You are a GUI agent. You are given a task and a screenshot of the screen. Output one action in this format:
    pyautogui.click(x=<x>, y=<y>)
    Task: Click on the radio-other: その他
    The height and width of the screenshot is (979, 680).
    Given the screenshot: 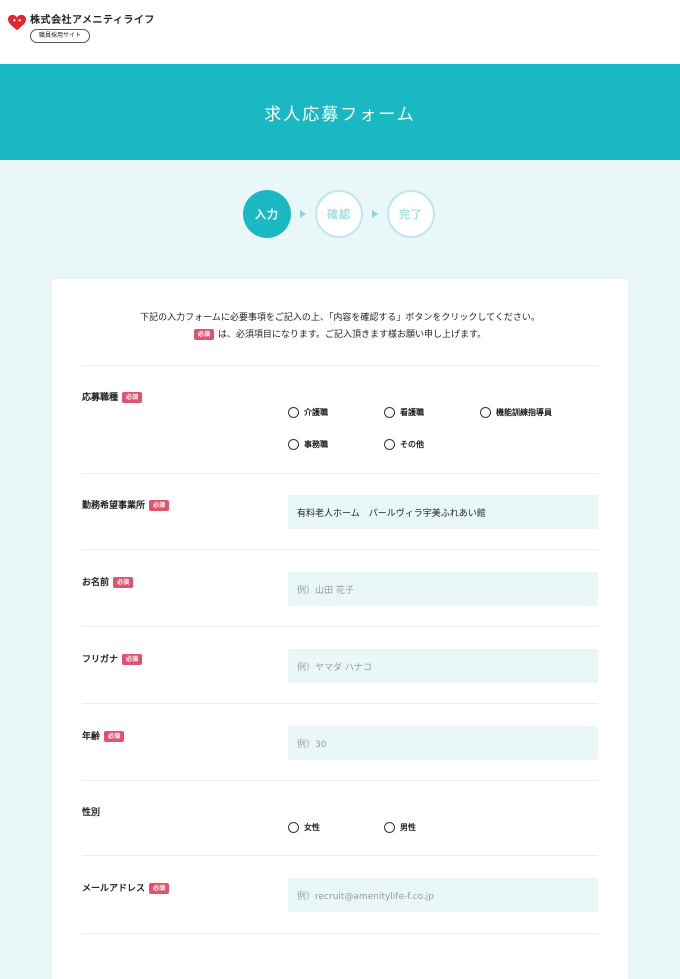 What is the action you would take?
    pyautogui.click(x=404, y=444)
    